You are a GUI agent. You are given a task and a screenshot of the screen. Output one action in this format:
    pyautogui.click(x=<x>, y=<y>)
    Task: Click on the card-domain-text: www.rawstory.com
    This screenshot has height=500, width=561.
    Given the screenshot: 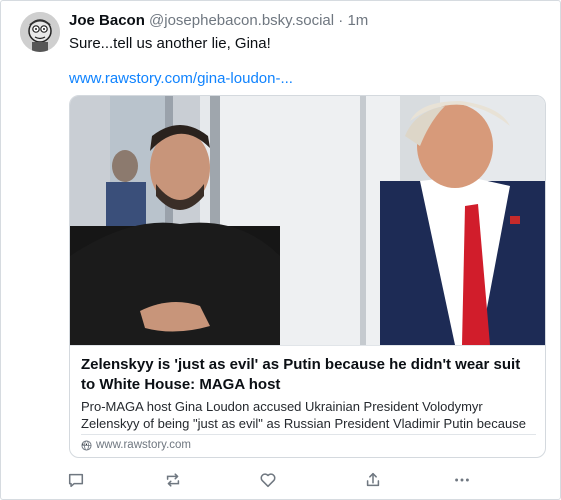 What is the action you would take?
    pyautogui.click(x=143, y=445)
    